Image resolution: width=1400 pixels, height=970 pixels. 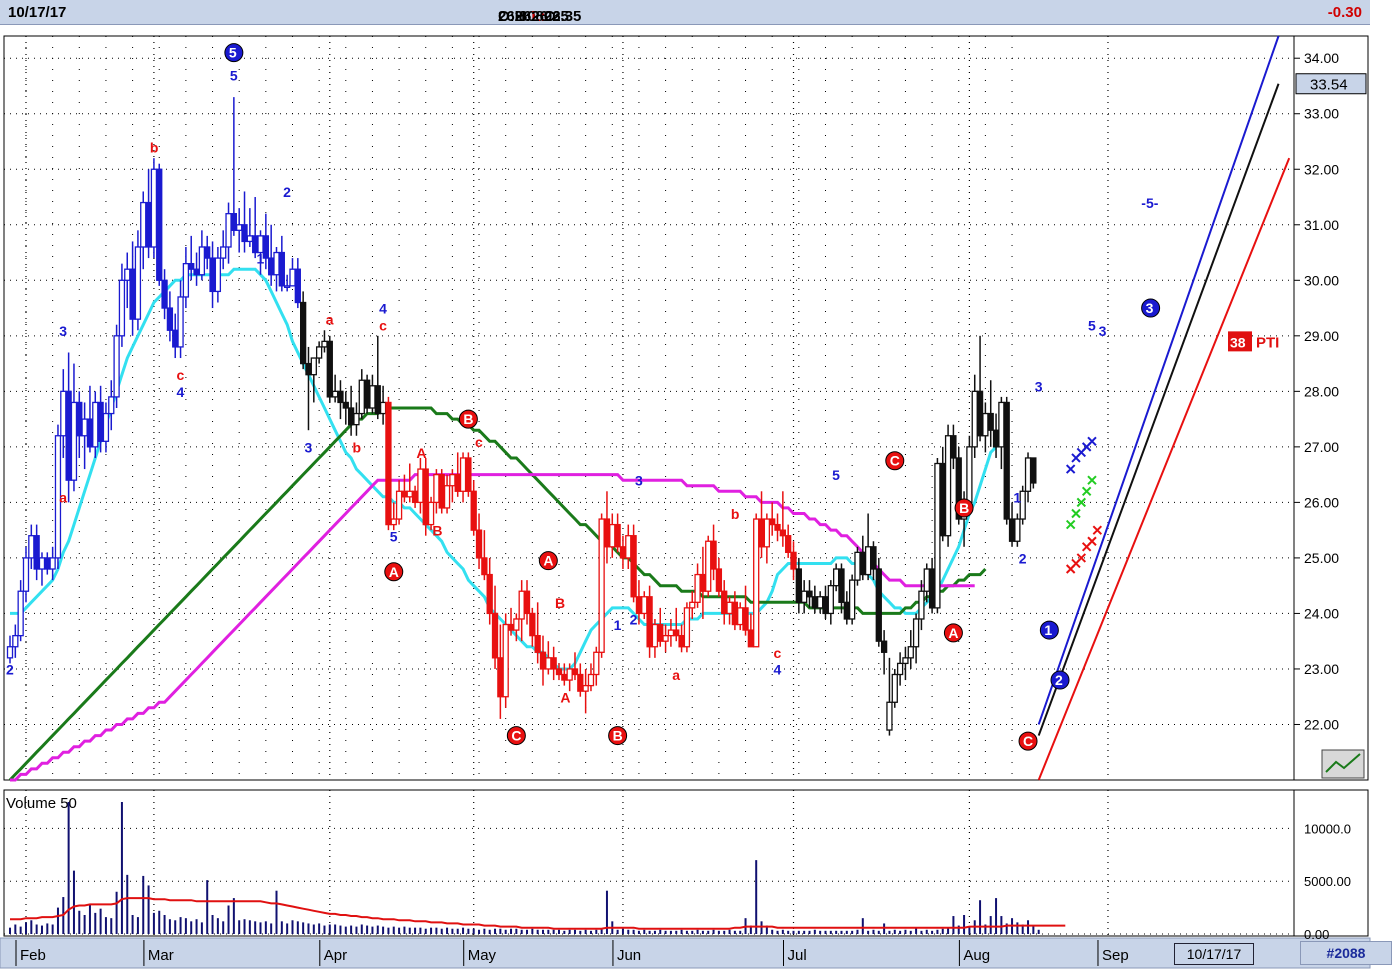 What do you see at coordinates (649, 863) in the screenshot?
I see `volume-panel` at bounding box center [649, 863].